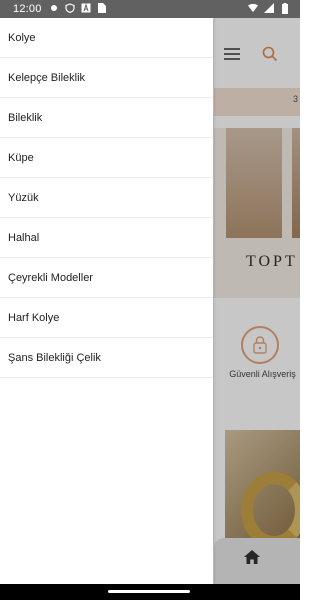  Describe the element at coordinates (253, 8) in the screenshot. I see `wifi-icon` at that location.